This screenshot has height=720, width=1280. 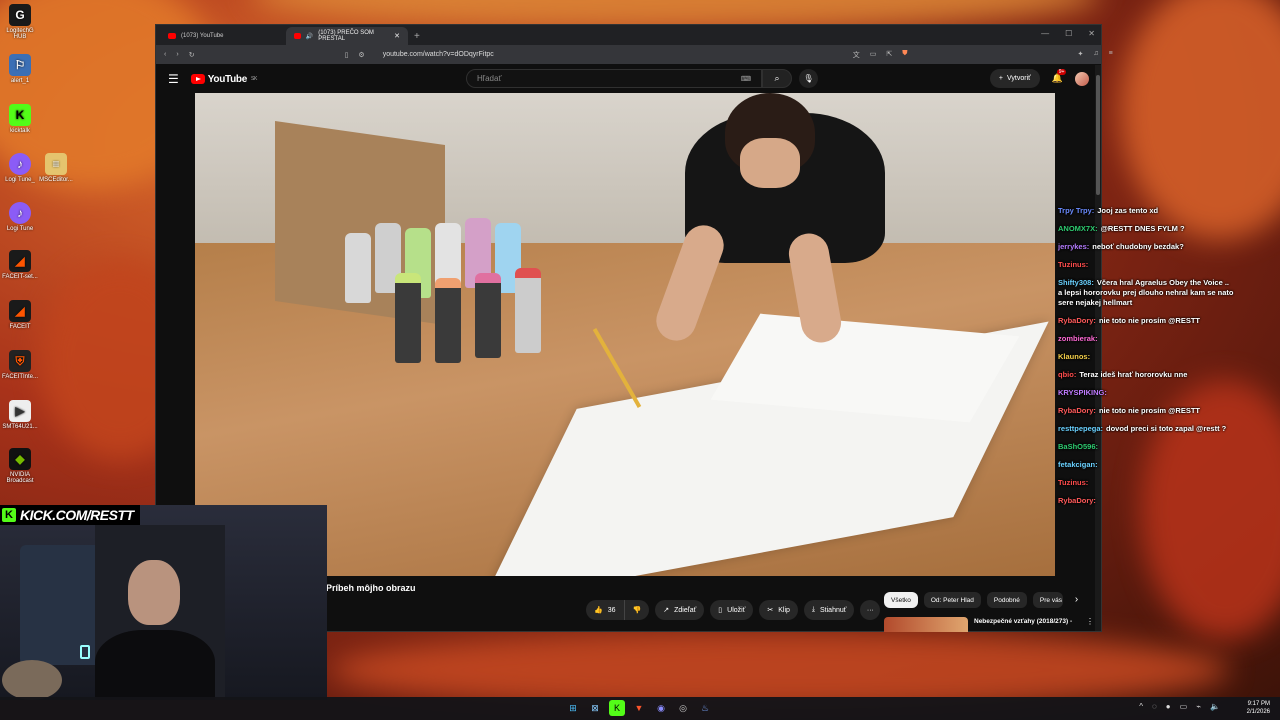 I want to click on minimize-icon: —, so click(x=1045, y=33).